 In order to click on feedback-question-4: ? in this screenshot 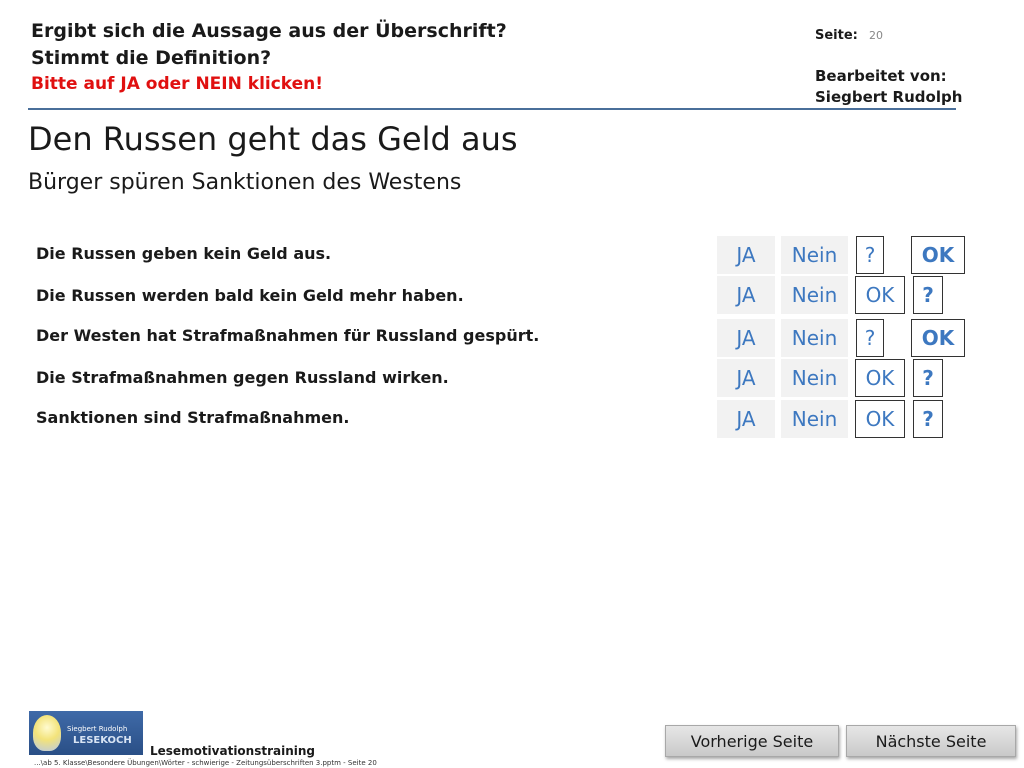, I will do `click(928, 378)`.